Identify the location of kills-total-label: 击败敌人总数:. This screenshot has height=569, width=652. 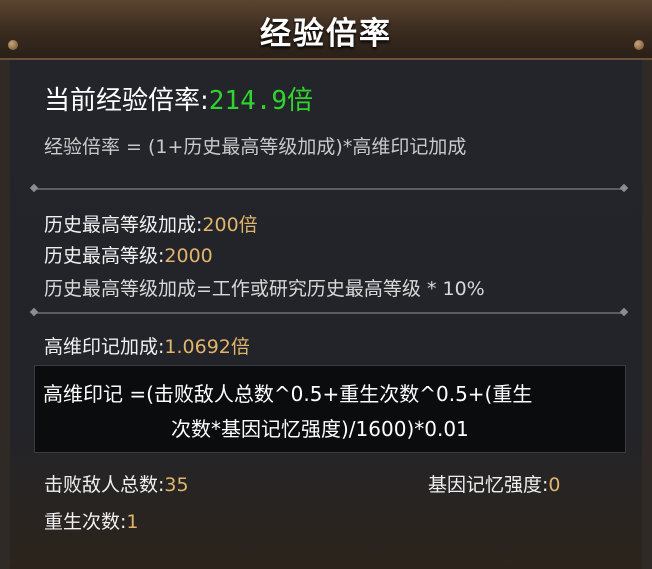
(104, 485).